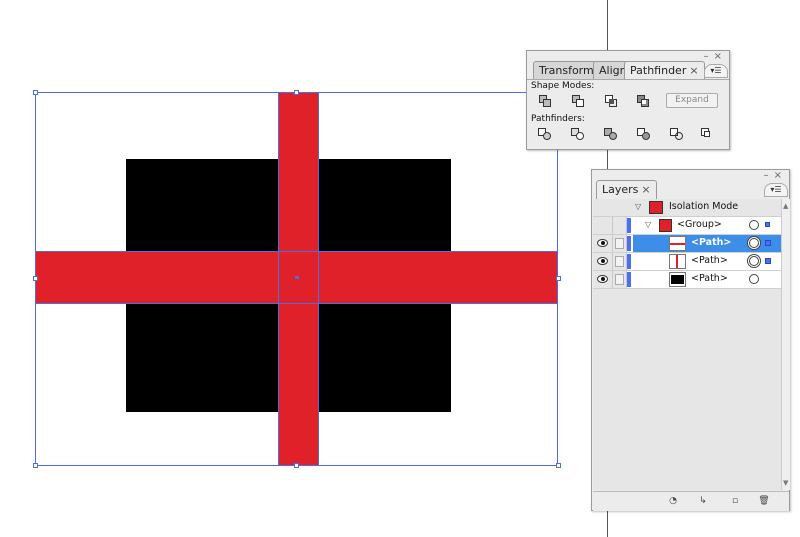  What do you see at coordinates (785, 206) in the screenshot?
I see `scroll-up-icon: ▲` at bounding box center [785, 206].